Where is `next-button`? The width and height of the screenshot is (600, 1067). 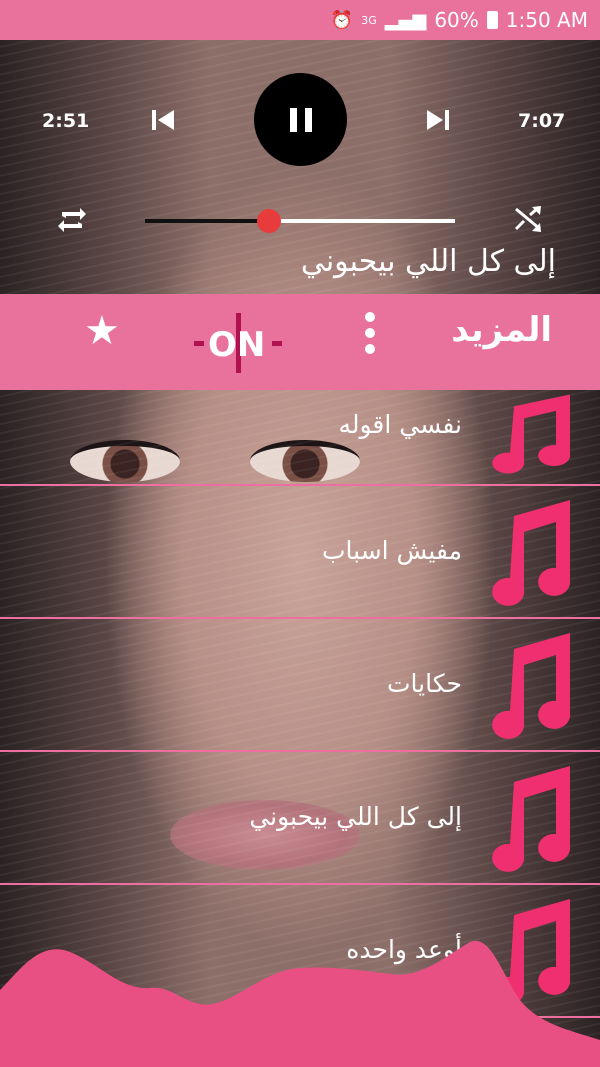
next-button is located at coordinates (438, 122).